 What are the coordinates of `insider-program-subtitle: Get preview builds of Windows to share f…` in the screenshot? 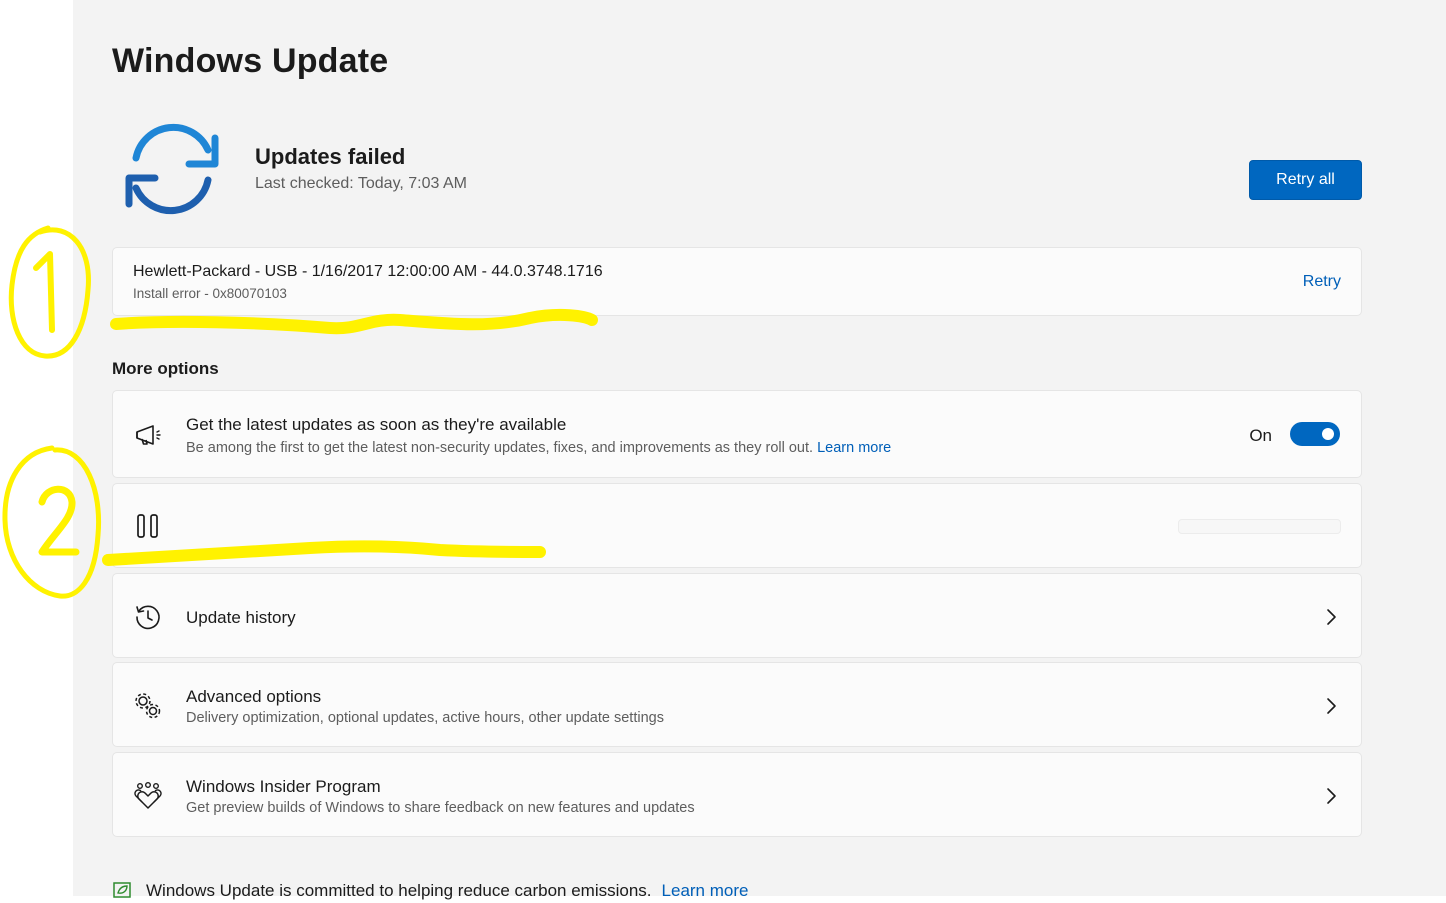 It's located at (440, 808).